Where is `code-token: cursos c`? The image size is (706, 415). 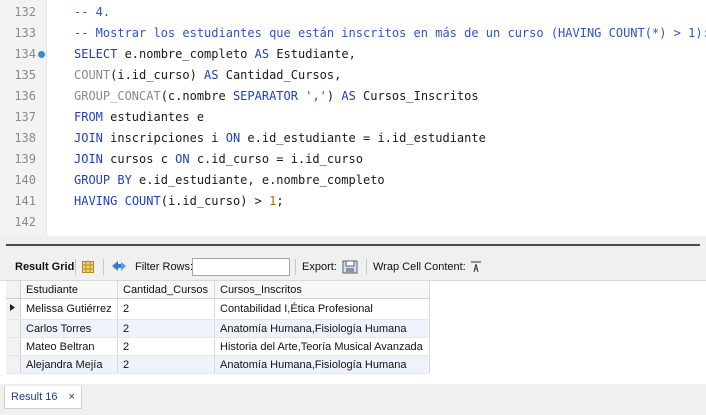 code-token: cursos c is located at coordinates (139, 159).